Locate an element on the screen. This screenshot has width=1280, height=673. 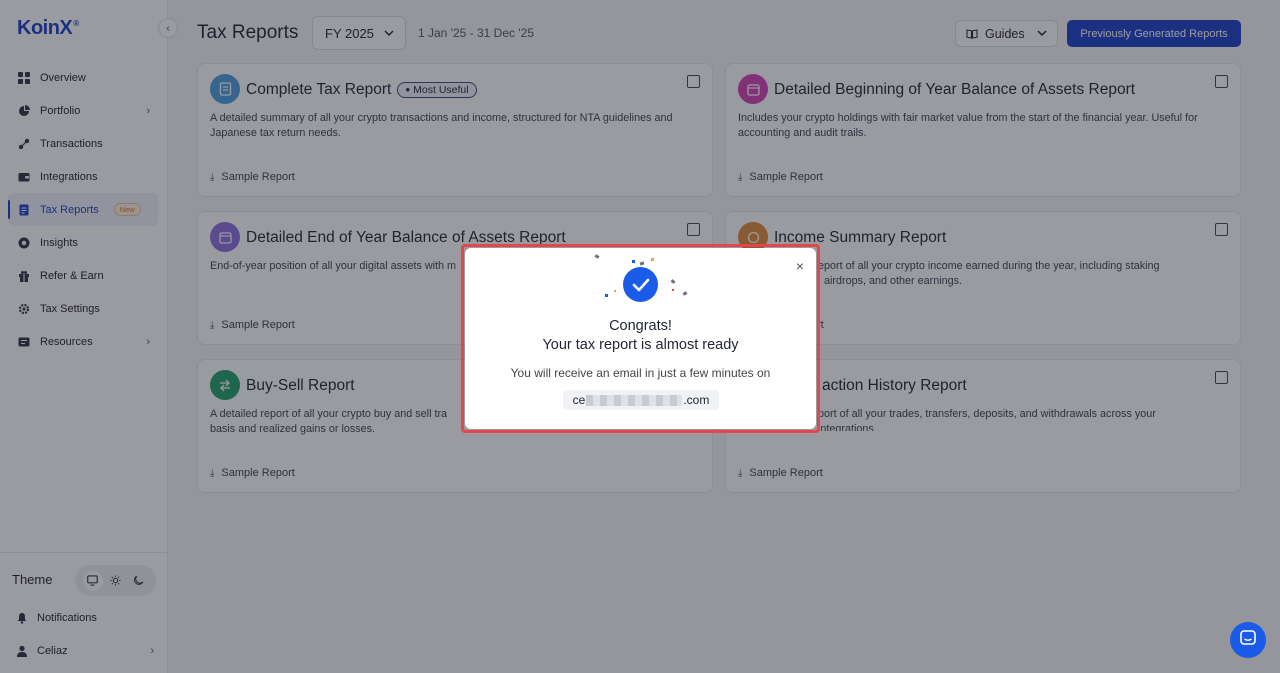
close-icon: × is located at coordinates (800, 266).